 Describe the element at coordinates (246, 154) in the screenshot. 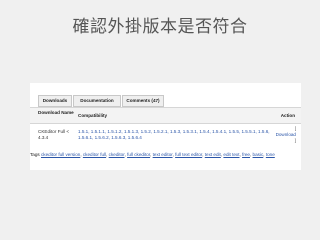

I see `tag-link: free` at that location.